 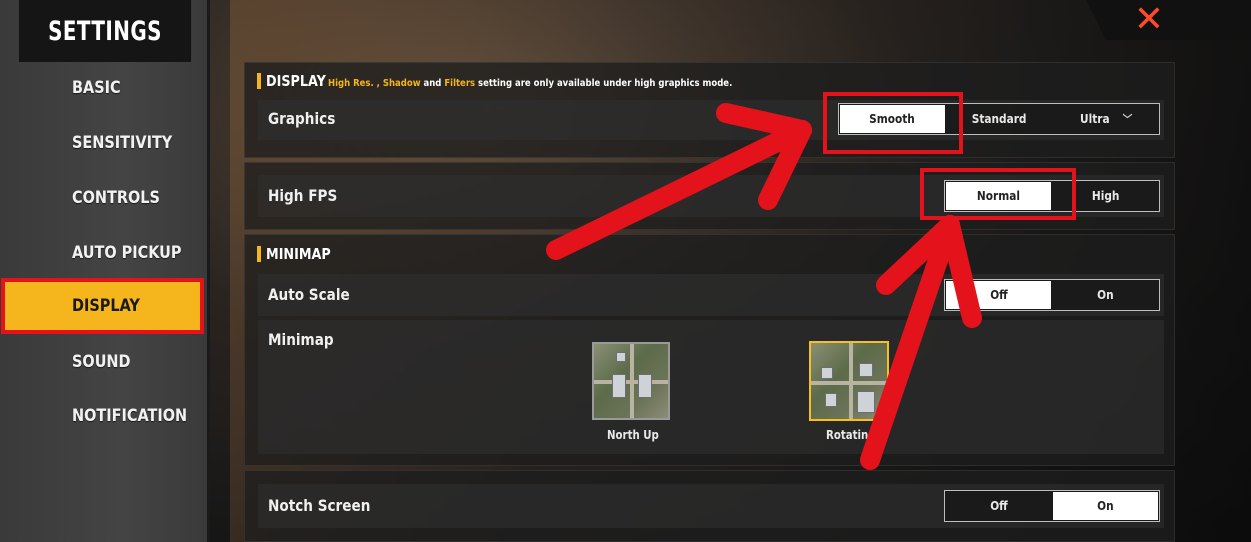 I want to click on notch-option-on: On, so click(x=1105, y=506).